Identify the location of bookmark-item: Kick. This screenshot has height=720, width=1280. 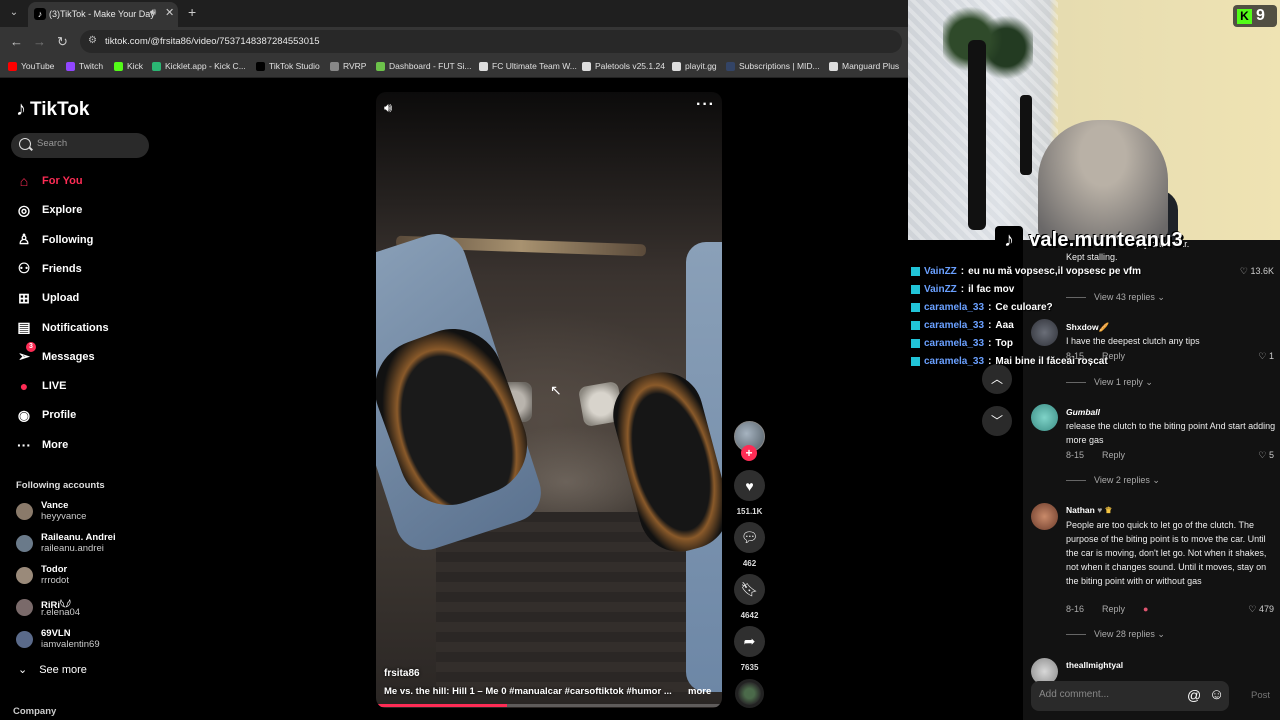
(128, 66).